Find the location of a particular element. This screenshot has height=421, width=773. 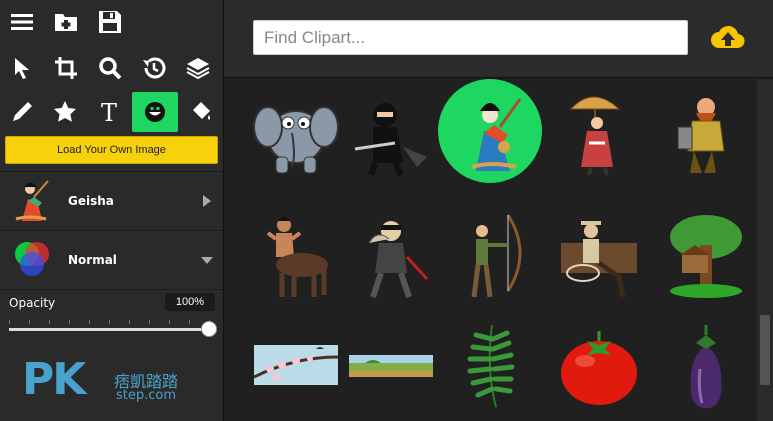

clipart-search-input is located at coordinates (470, 37).